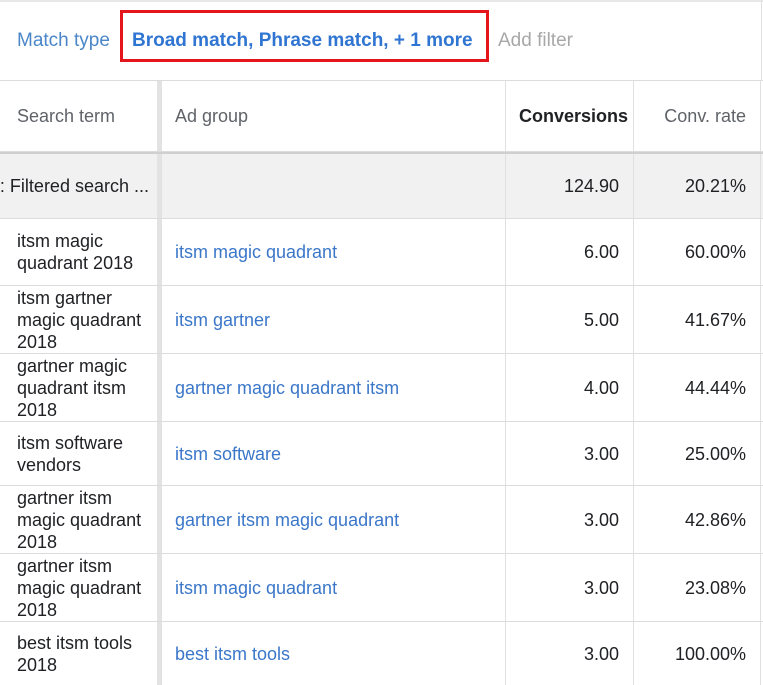  I want to click on search-term-cell: best itsm tools 2018, so click(78, 653).